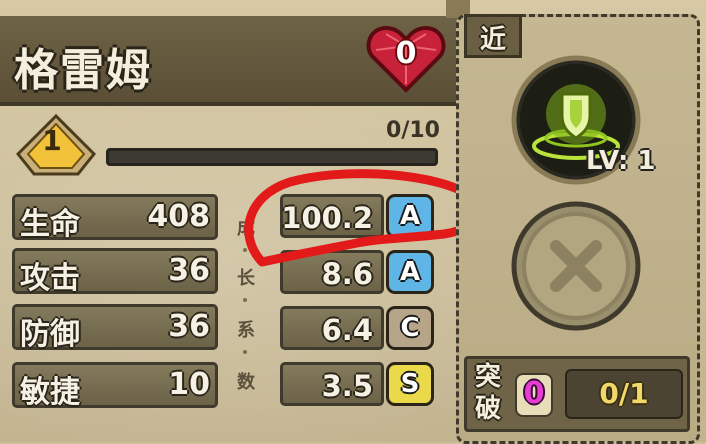 Image resolution: width=706 pixels, height=444 pixels. I want to click on breakthrough-count: 0, so click(534, 393).